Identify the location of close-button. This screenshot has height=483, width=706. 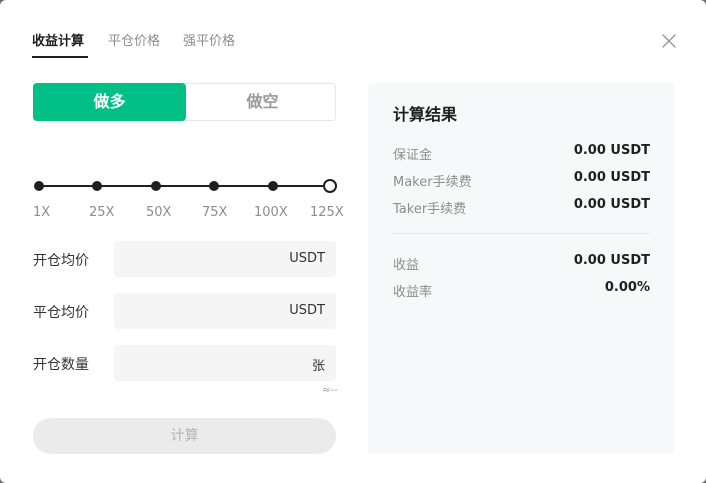
(669, 41).